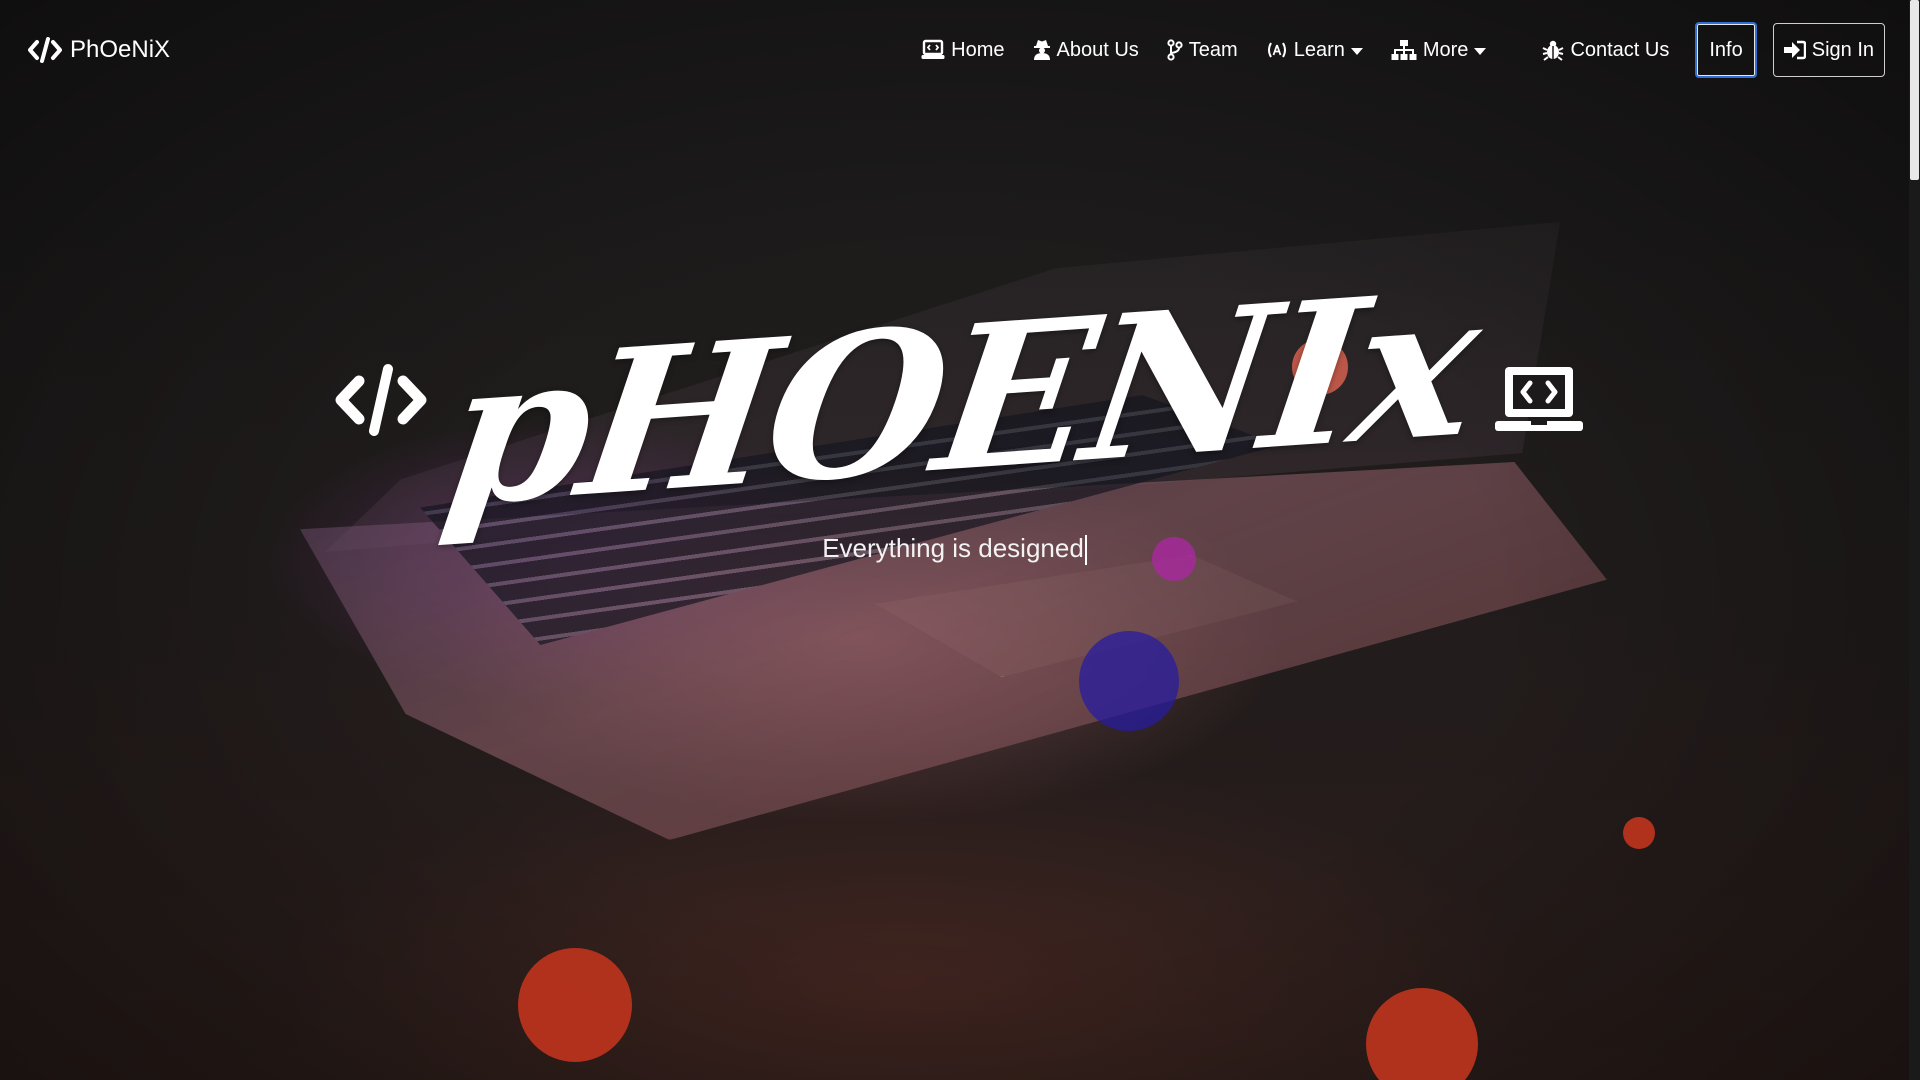 The width and height of the screenshot is (1920, 1080). What do you see at coordinates (1914, 90) in the screenshot?
I see `scrollbar-thumb` at bounding box center [1914, 90].